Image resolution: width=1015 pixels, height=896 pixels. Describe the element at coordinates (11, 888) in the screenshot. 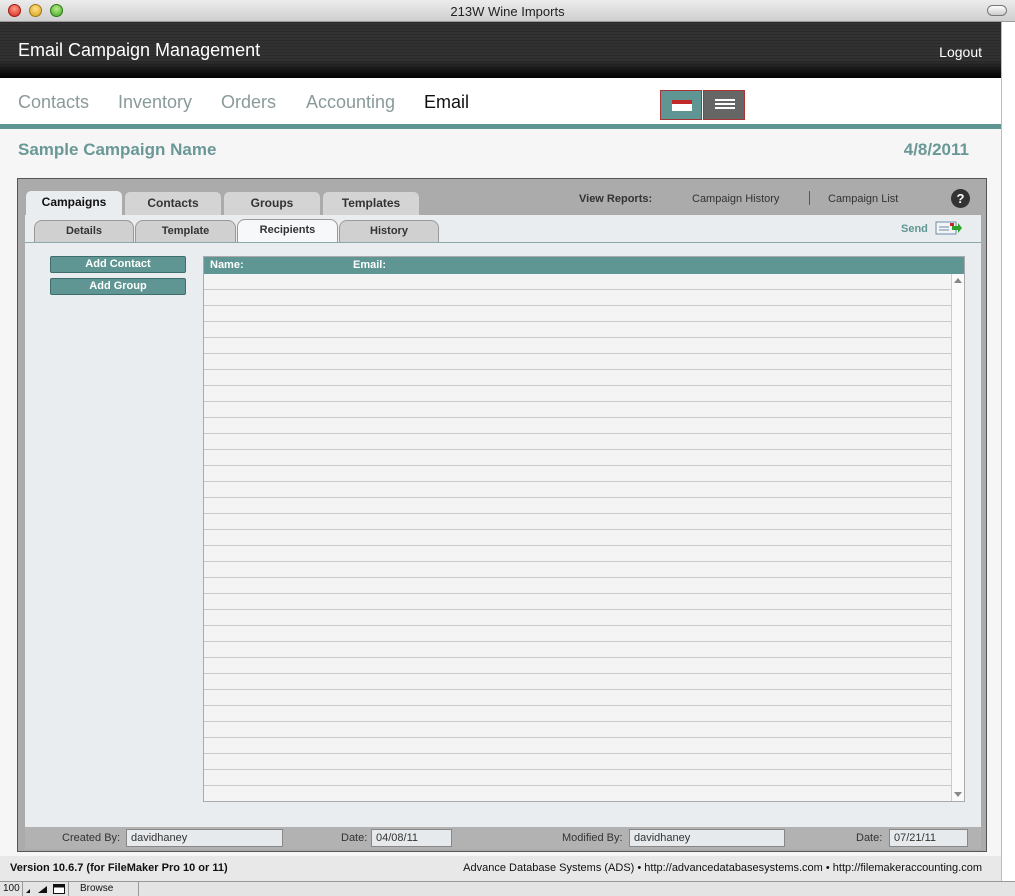

I see `zoom-level: 100` at that location.